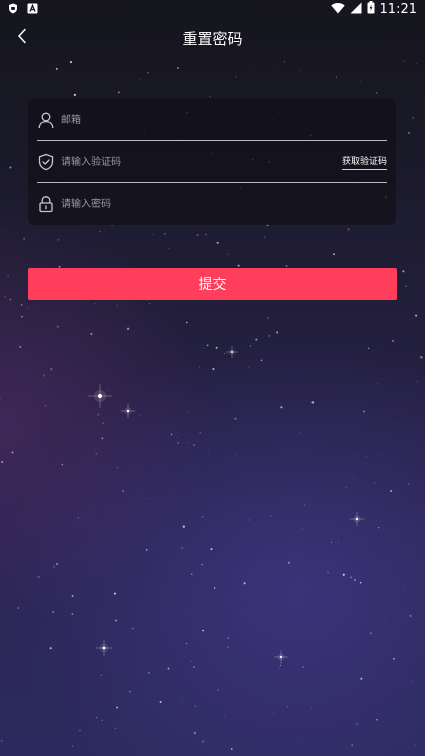 This screenshot has width=425, height=756. What do you see at coordinates (46, 162) in the screenshot?
I see `shield-check-icon` at bounding box center [46, 162].